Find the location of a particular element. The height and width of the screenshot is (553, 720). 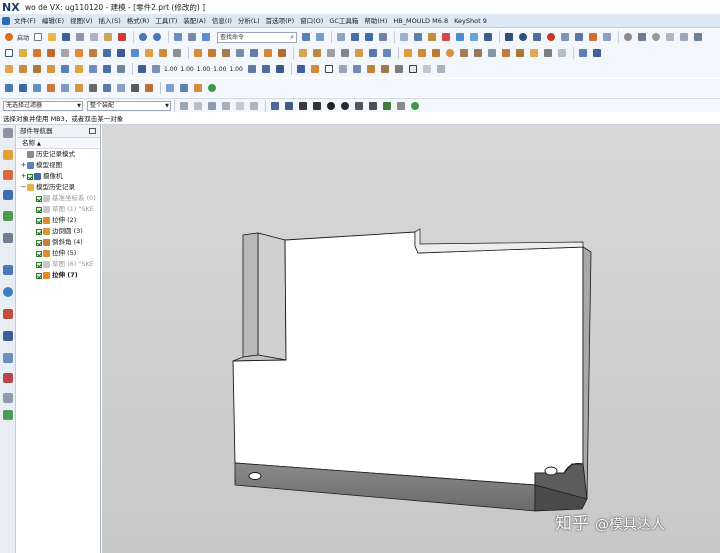

hole-icon is located at coordinates (65, 53).